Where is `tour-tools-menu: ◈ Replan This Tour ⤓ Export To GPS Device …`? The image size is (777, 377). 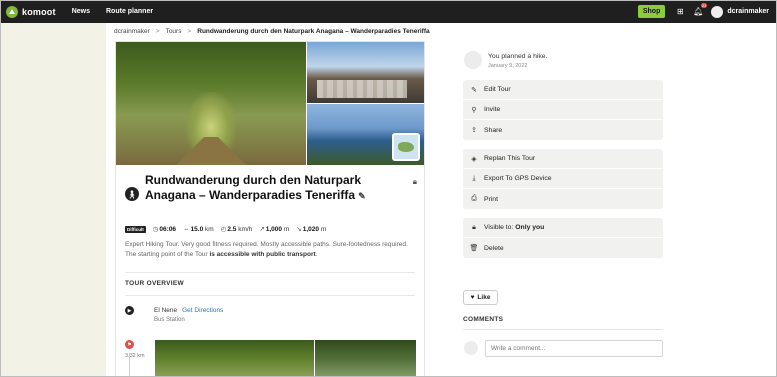 tour-tools-menu: ◈ Replan This Tour ⤓ Export To GPS Device … is located at coordinates (563, 179).